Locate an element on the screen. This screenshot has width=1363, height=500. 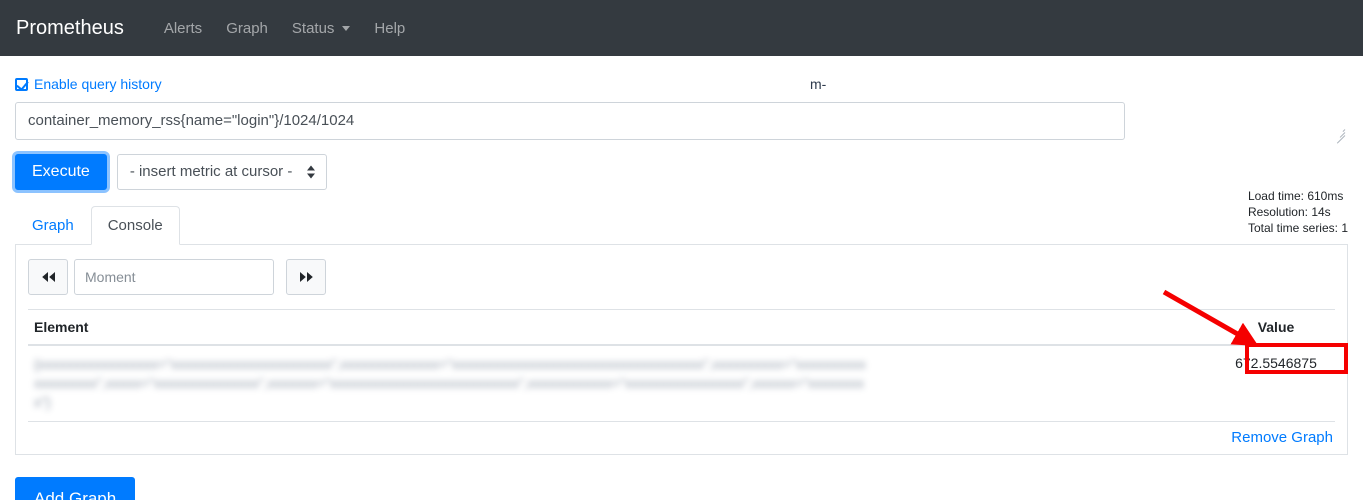
add-graph-button: Add Graph is located at coordinates (75, 488).